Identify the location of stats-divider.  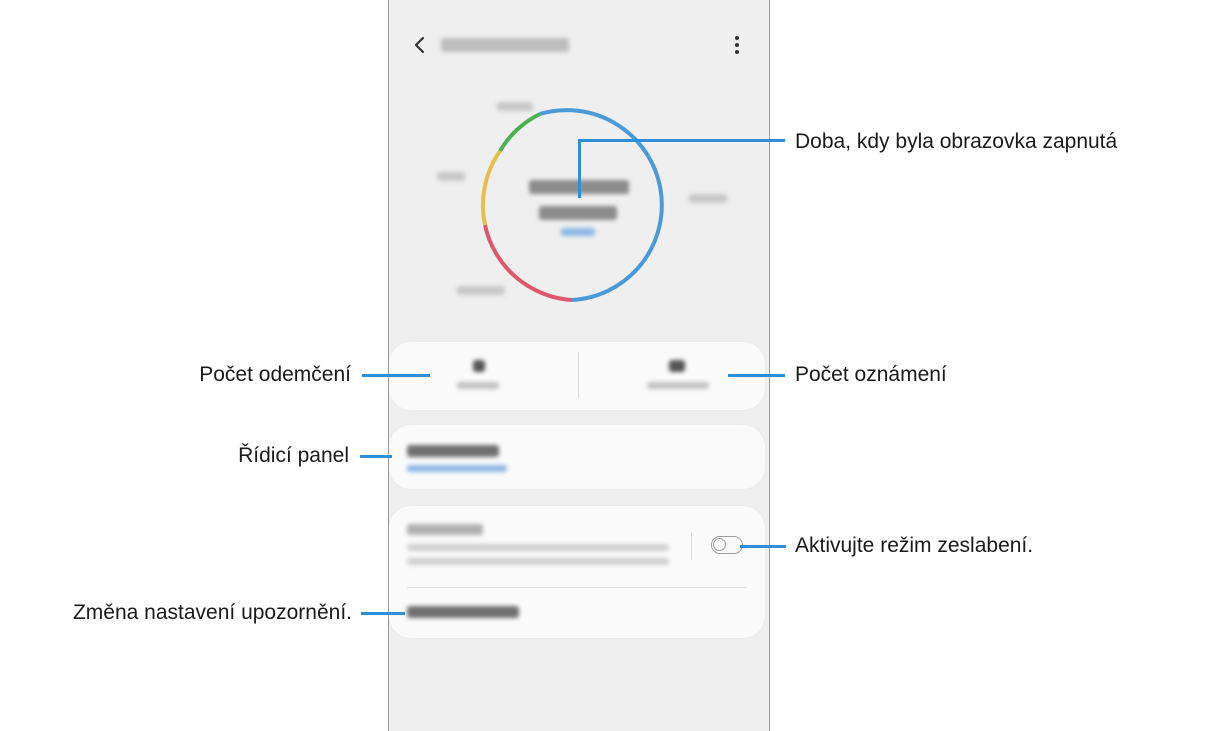
(578, 375).